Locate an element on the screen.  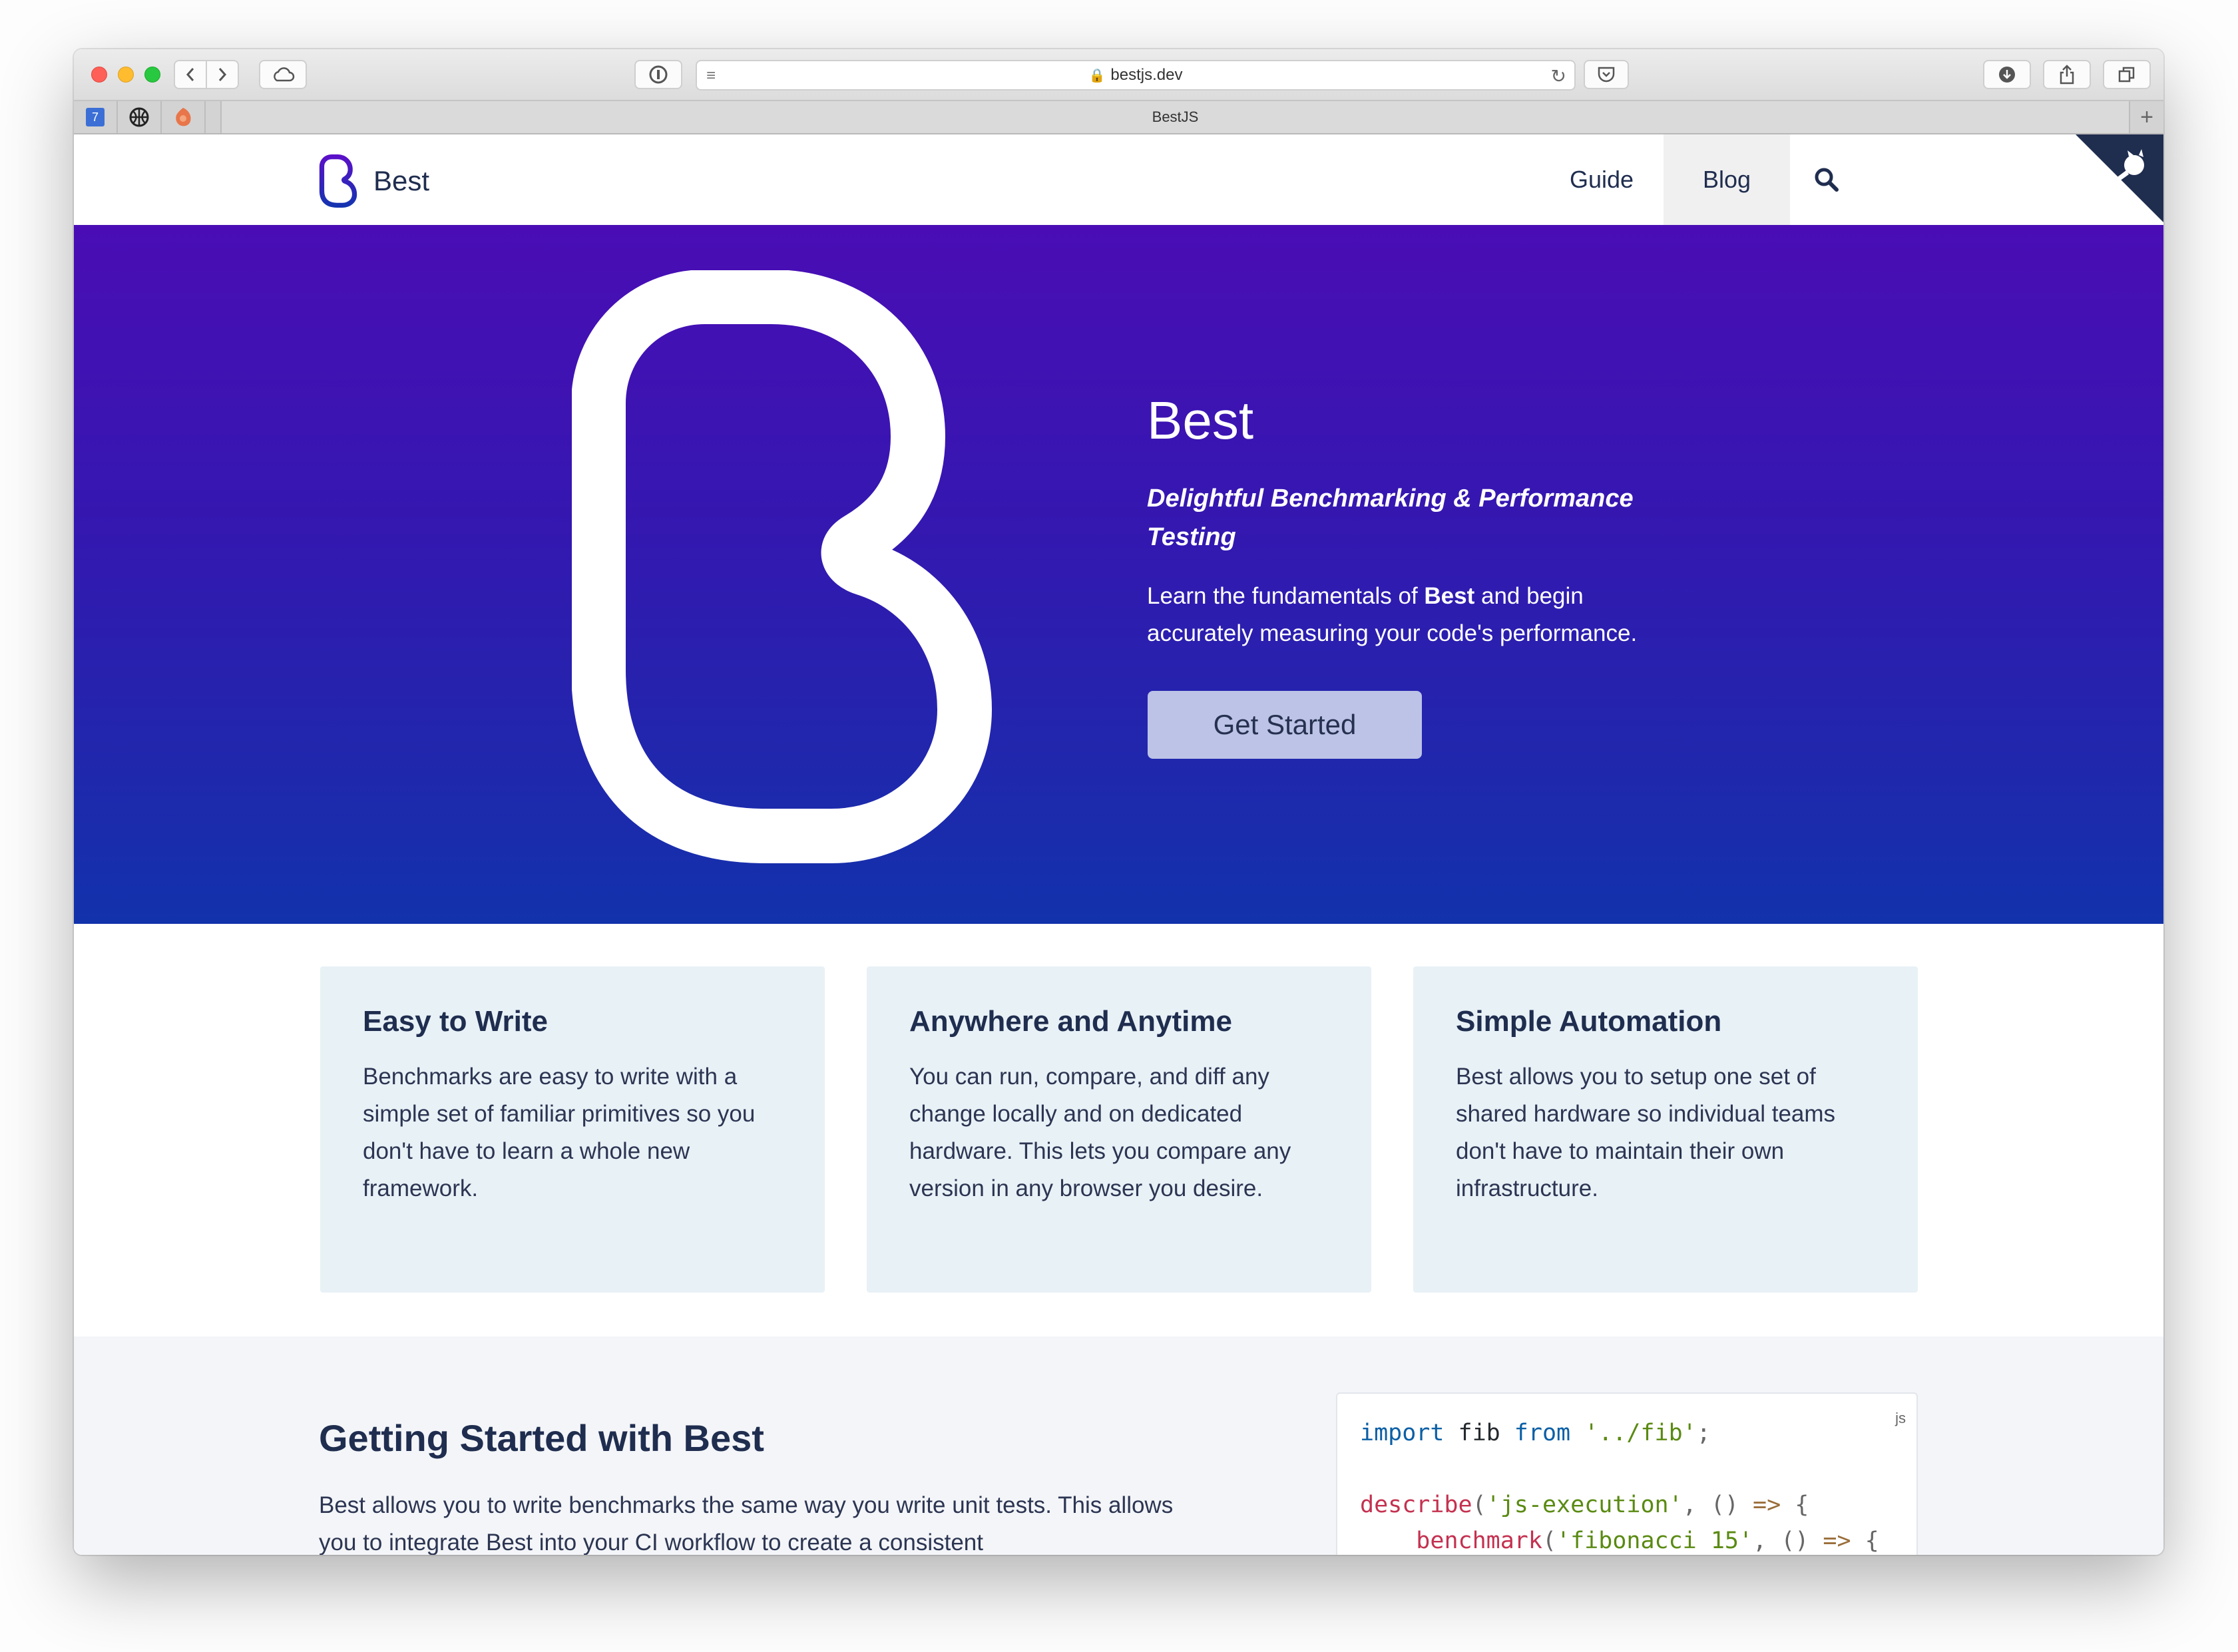
best-logo-icon is located at coordinates (338, 181).